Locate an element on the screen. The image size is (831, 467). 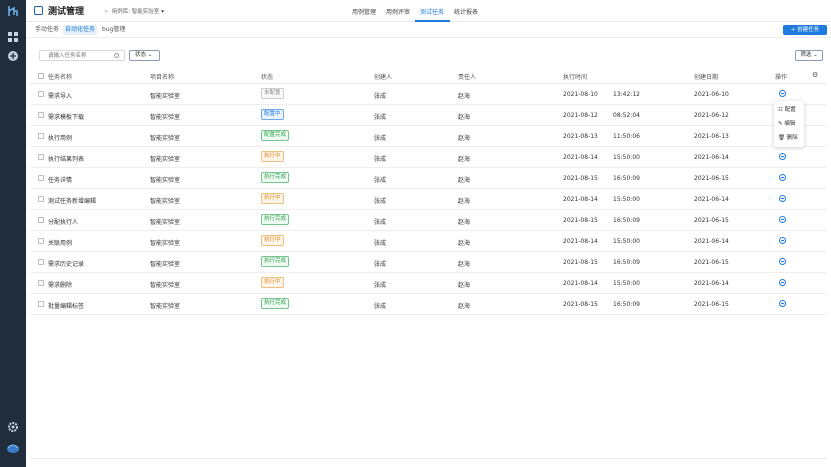
menu-item-label: 编辑 is located at coordinates (790, 124).